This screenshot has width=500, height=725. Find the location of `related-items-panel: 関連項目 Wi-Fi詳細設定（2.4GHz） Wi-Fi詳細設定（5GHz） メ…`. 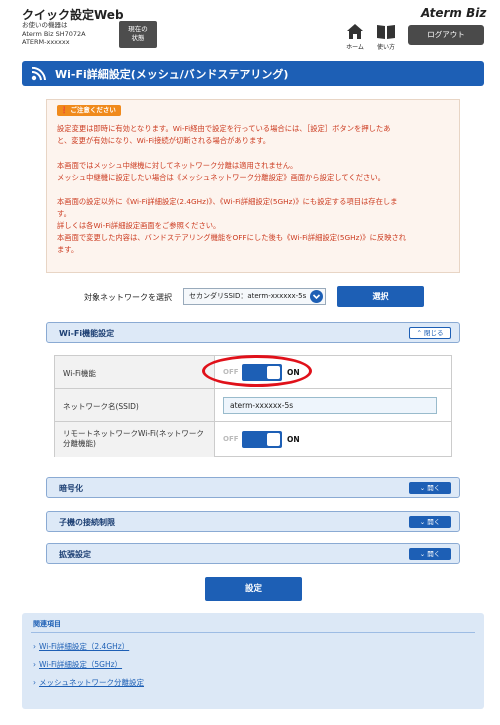

related-items-panel: 関連項目 Wi-Fi詳細設定（2.4GHz） Wi-Fi詳細設定（5GHz） メ… is located at coordinates (253, 661).